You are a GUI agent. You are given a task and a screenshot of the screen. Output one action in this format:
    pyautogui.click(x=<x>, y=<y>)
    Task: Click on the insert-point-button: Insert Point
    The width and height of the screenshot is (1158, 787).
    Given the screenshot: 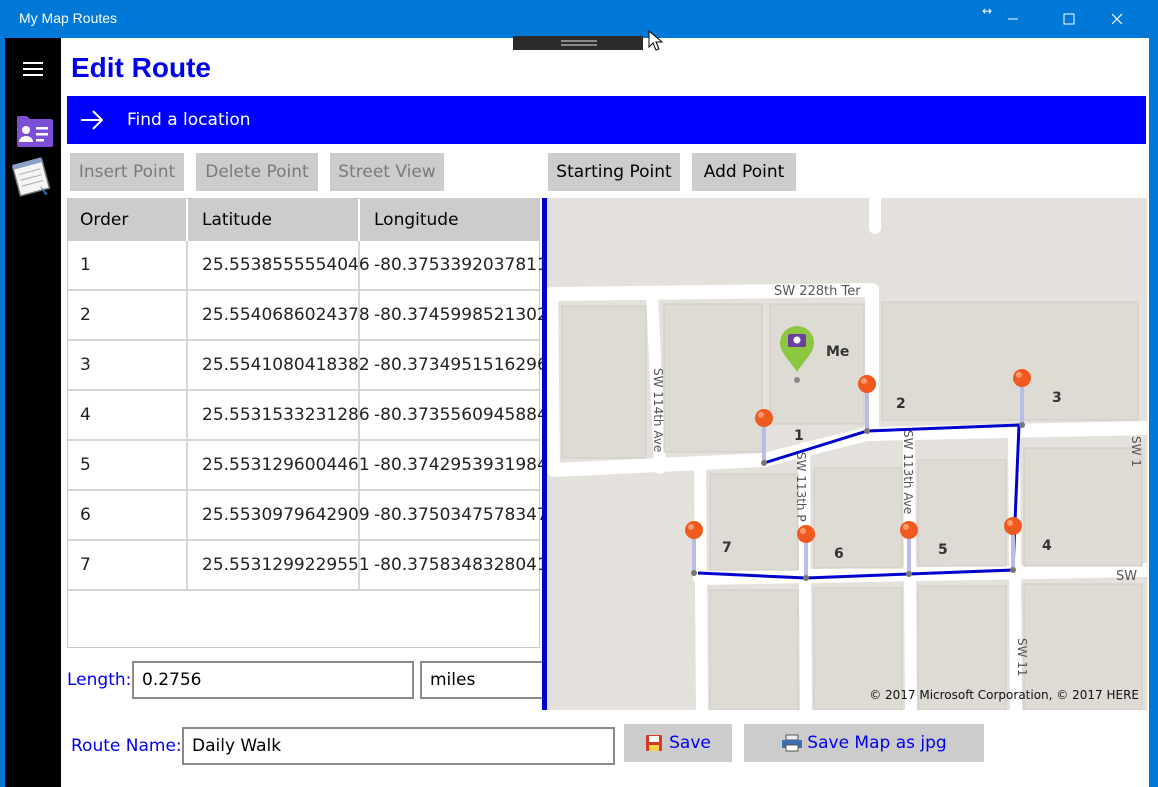 What is the action you would take?
    pyautogui.click(x=127, y=172)
    